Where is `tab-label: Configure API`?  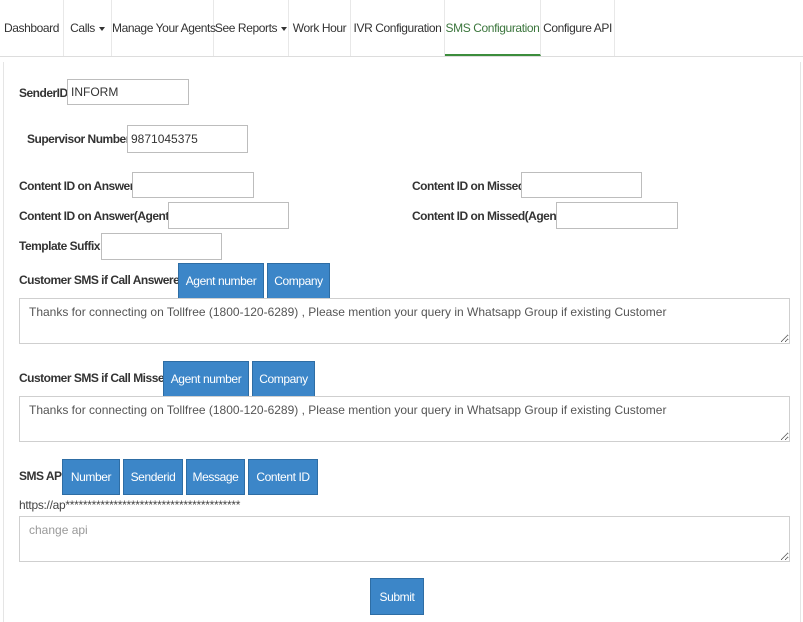
tab-label: Configure API is located at coordinates (577, 28).